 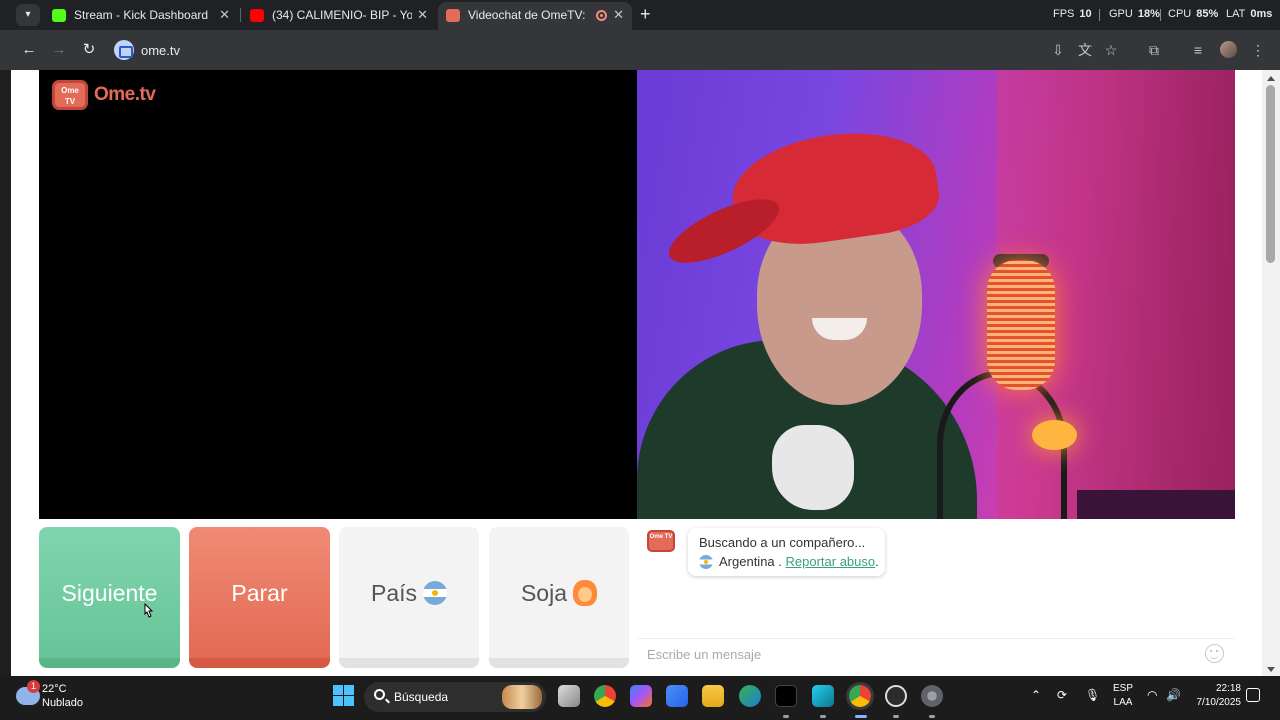 I want to click on video-glowing-microphone, so click(x=1021, y=325).